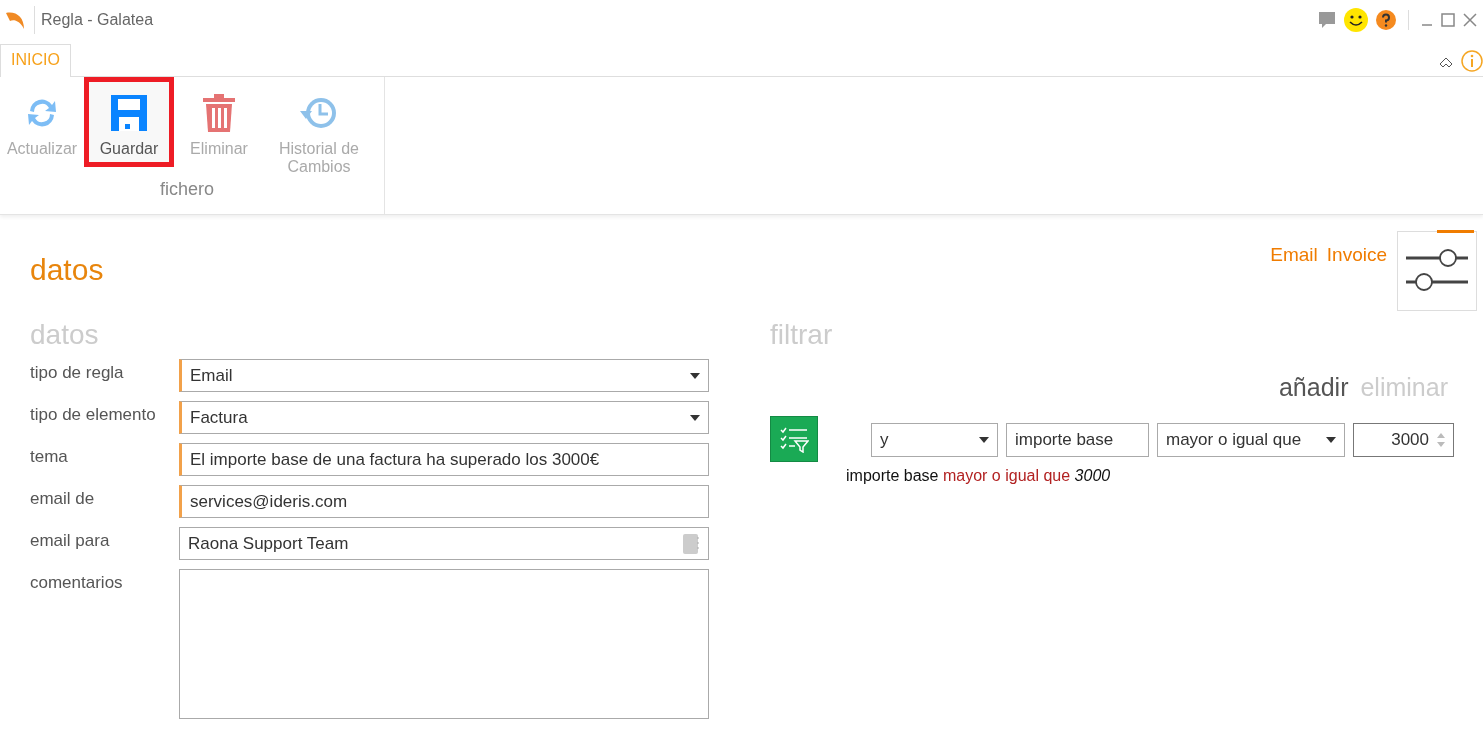 This screenshot has height=756, width=1483. Describe the element at coordinates (1327, 20) in the screenshot. I see `chat-icon` at that location.